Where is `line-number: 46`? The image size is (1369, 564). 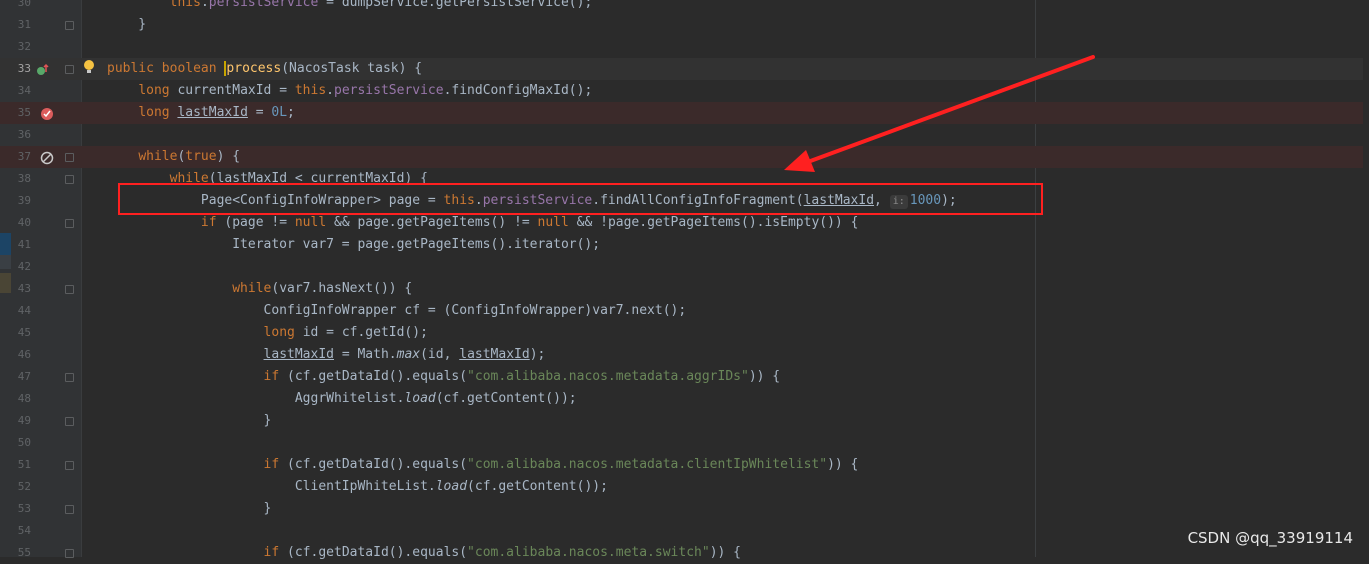 line-number: 46 is located at coordinates (21, 355).